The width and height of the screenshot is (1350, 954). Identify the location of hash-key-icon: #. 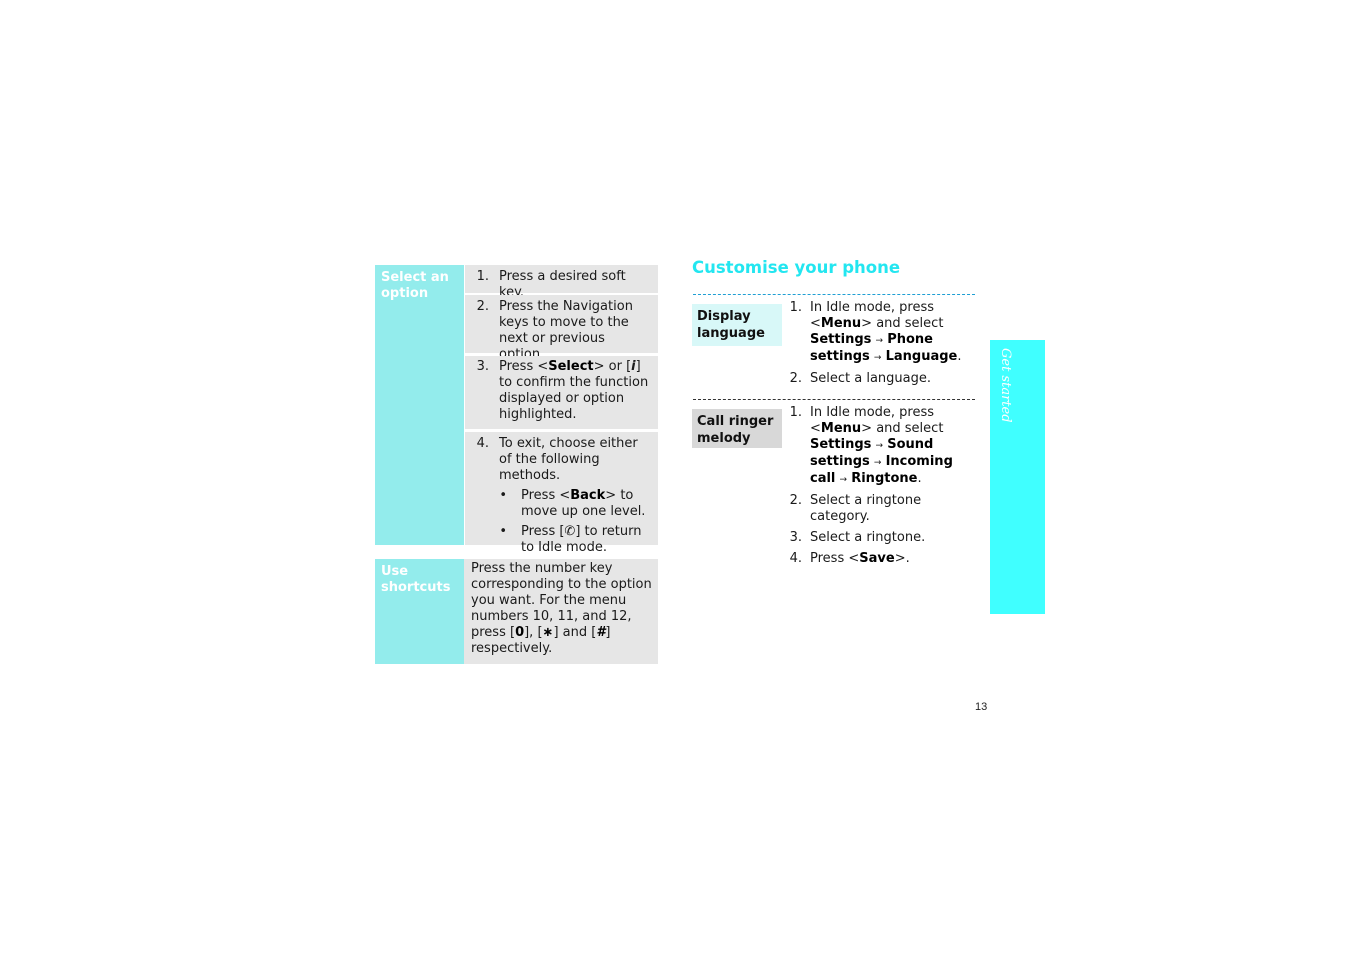
(601, 632).